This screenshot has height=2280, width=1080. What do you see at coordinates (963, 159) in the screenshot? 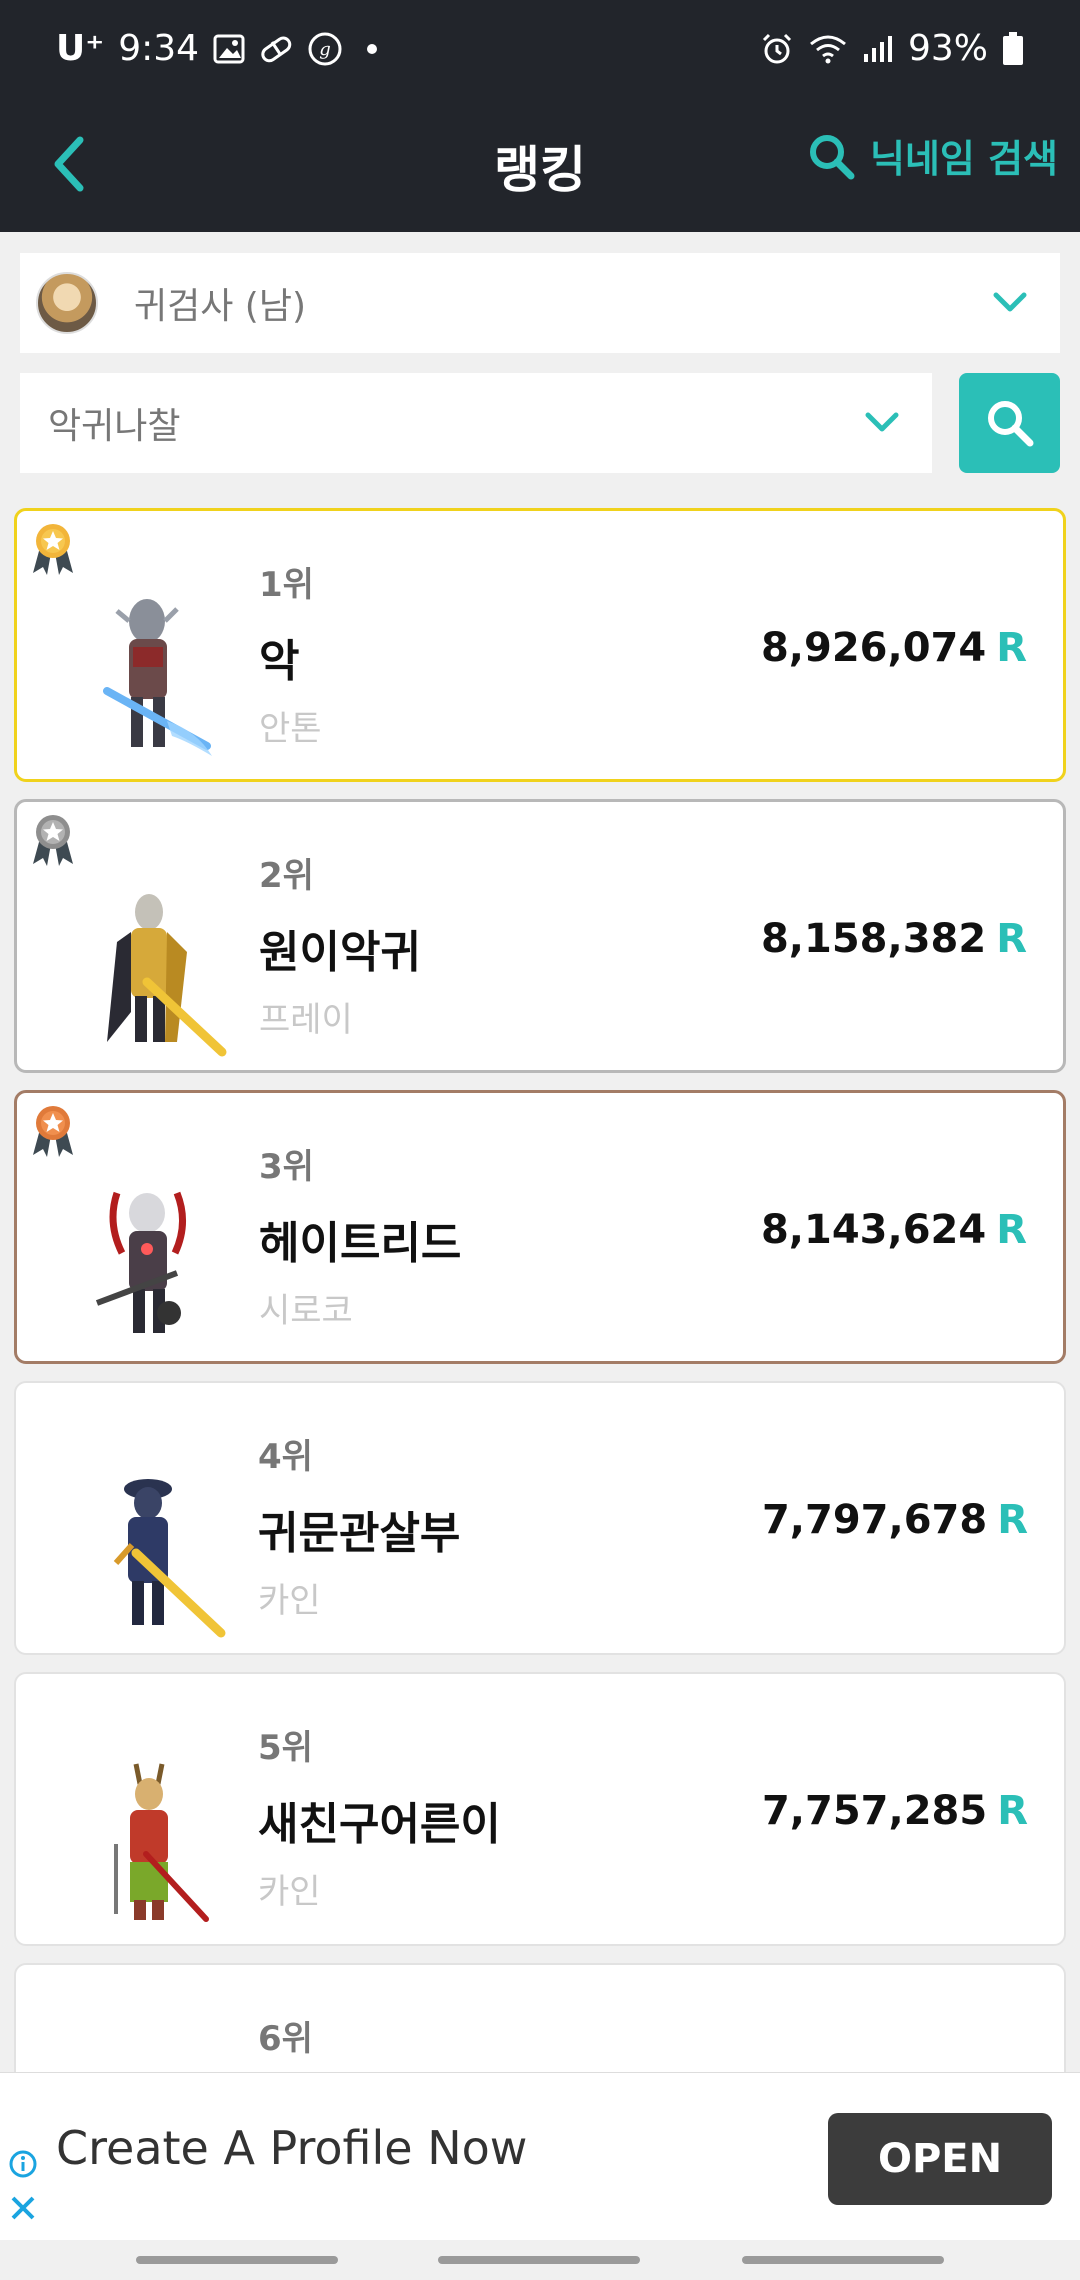
I see `nickname-search-label: 닉네임 검색` at bounding box center [963, 159].